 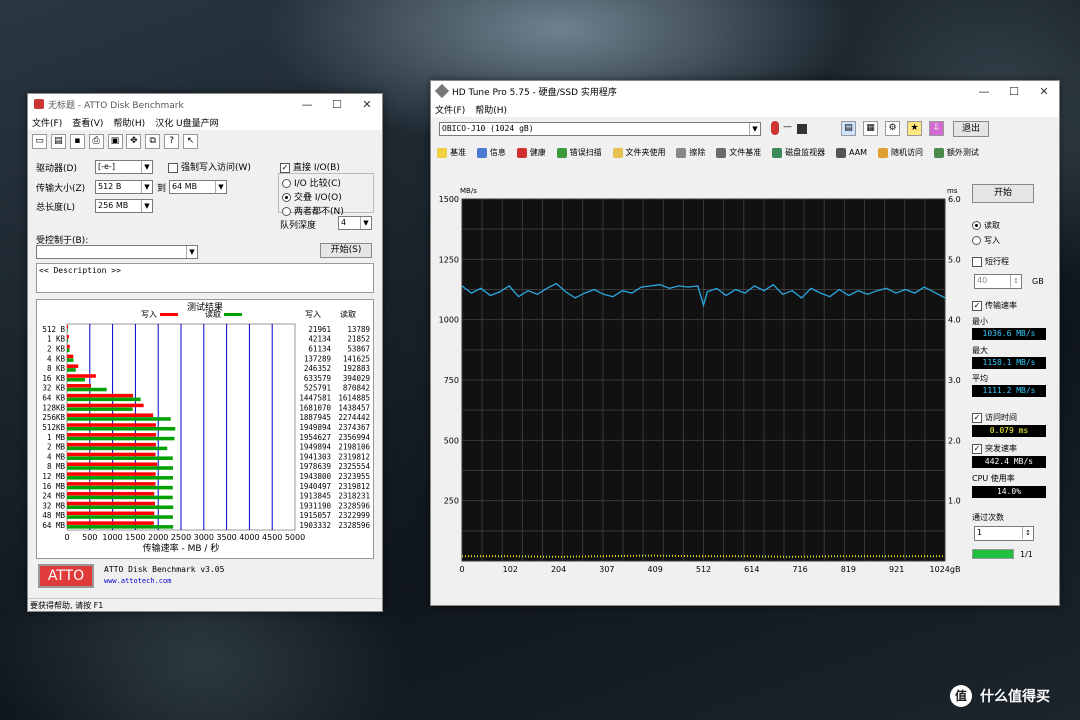 What do you see at coordinates (954, 440) in the screenshot?
I see `y2-tick-label: 2.00` at bounding box center [954, 440].